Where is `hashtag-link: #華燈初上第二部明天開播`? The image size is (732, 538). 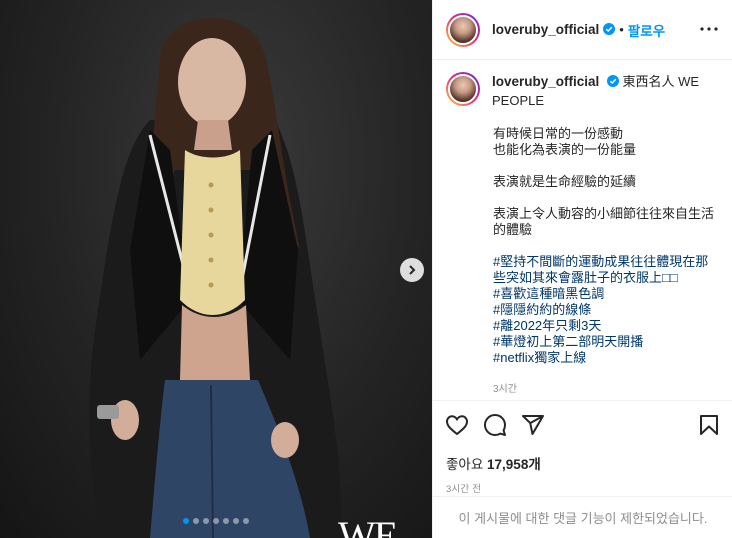 hashtag-link: #華燈初上第二部明天開播 is located at coordinates (607, 342).